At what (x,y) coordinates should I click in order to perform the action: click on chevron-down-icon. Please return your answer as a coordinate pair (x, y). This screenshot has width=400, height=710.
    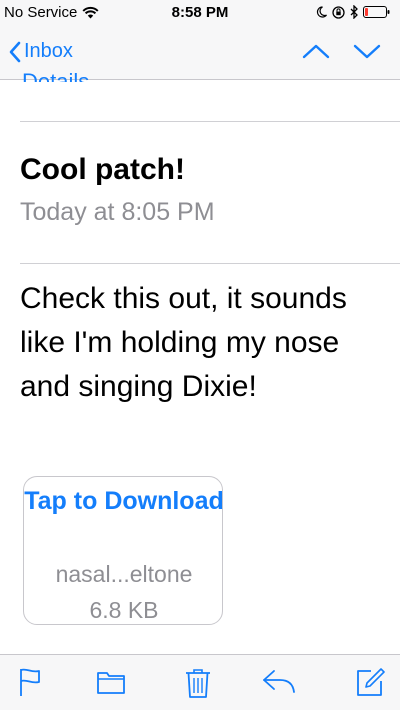
    Looking at the image, I should click on (367, 51).